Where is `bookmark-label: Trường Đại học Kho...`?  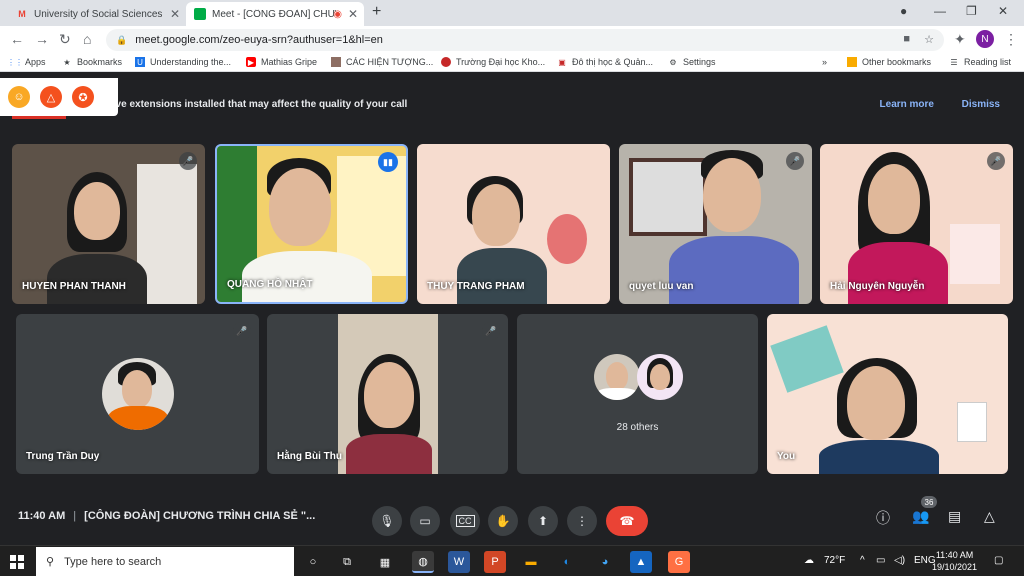 bookmark-label: Trường Đại học Kho... is located at coordinates (501, 62).